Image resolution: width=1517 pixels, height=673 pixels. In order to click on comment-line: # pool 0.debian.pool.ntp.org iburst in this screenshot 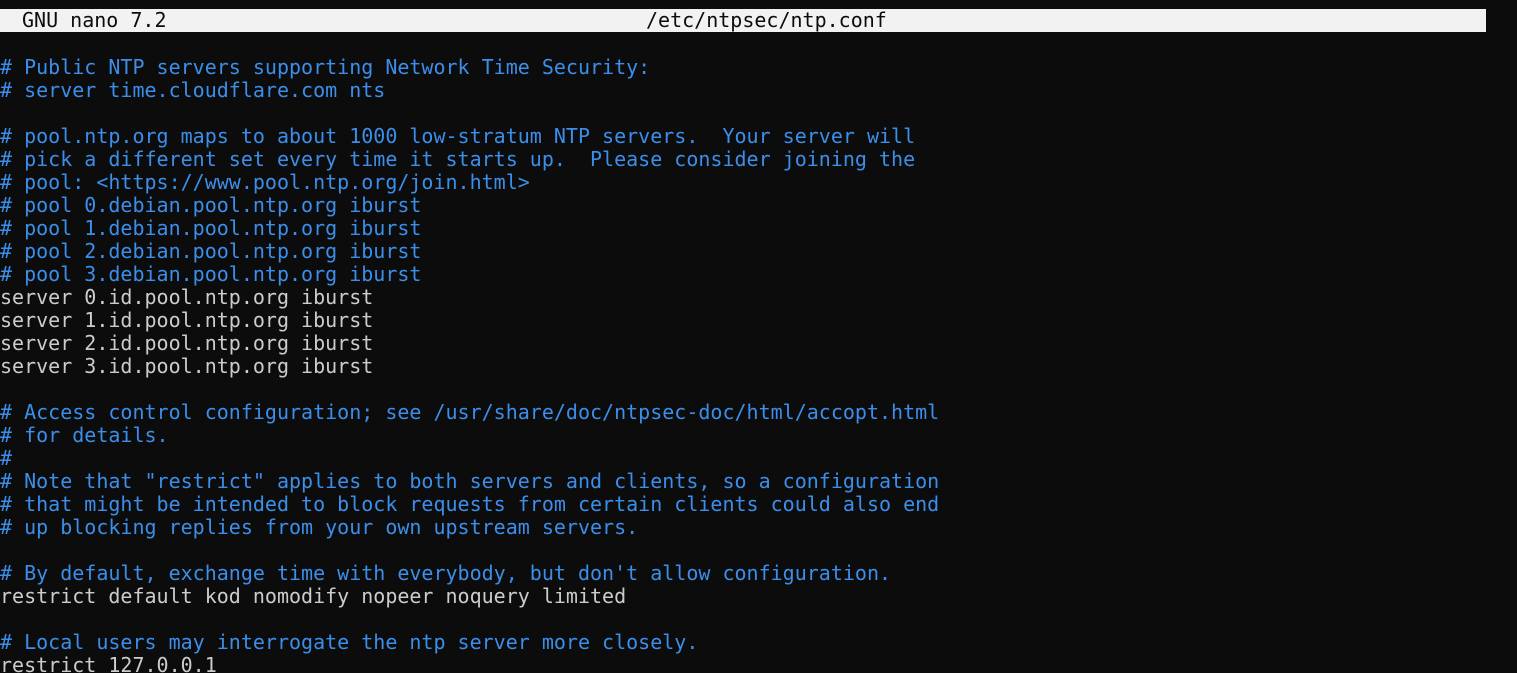, I will do `click(758, 205)`.